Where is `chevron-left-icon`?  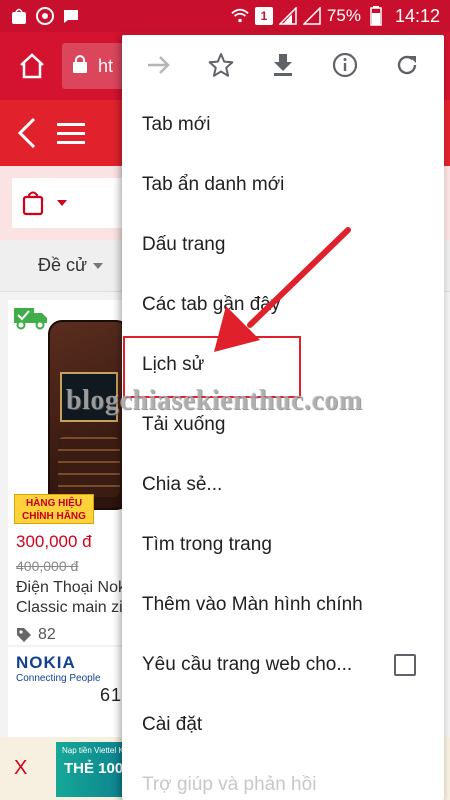 chevron-left-icon is located at coordinates (26, 133).